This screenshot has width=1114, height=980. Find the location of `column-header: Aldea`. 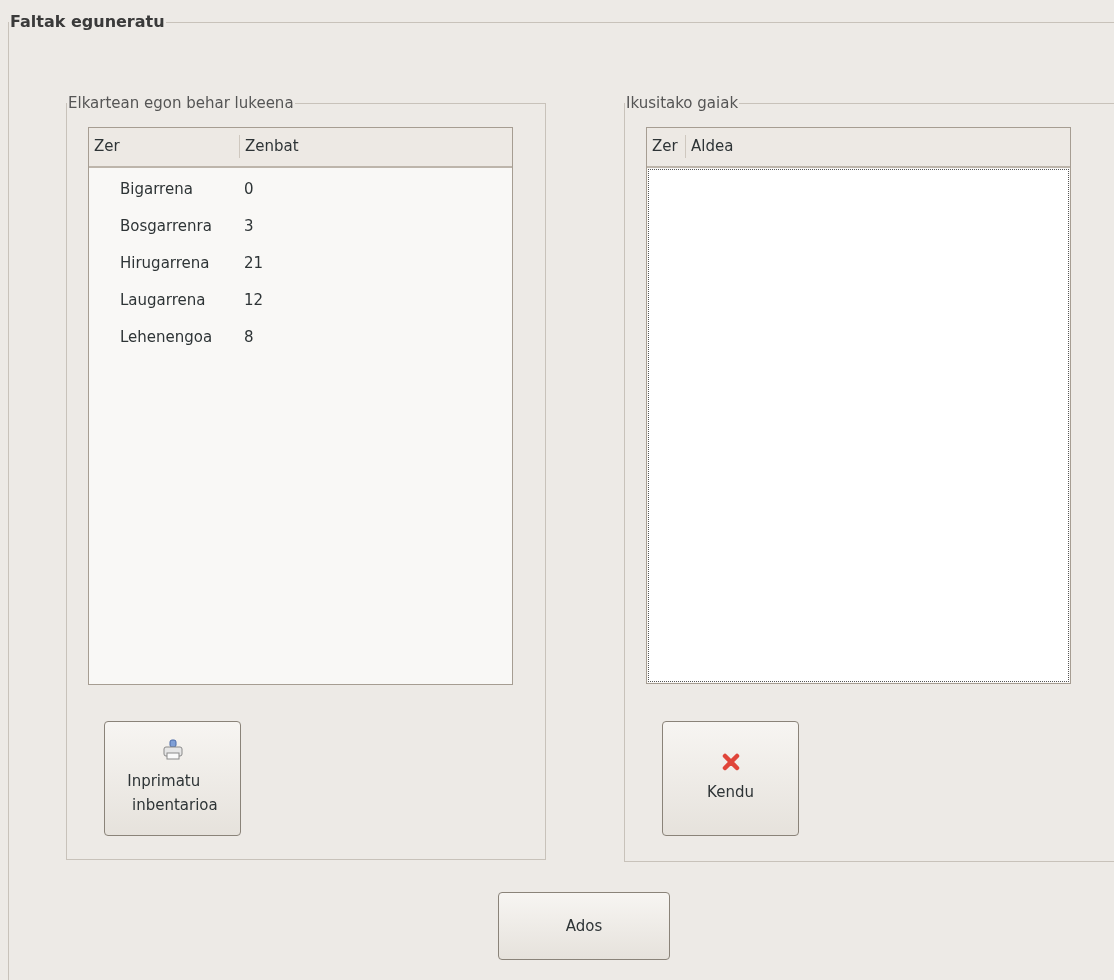

column-header: Aldea is located at coordinates (877, 146).